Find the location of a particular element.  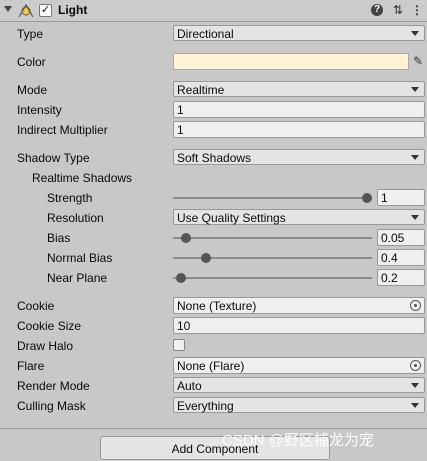

render-mode-value: Auto is located at coordinates (189, 386).